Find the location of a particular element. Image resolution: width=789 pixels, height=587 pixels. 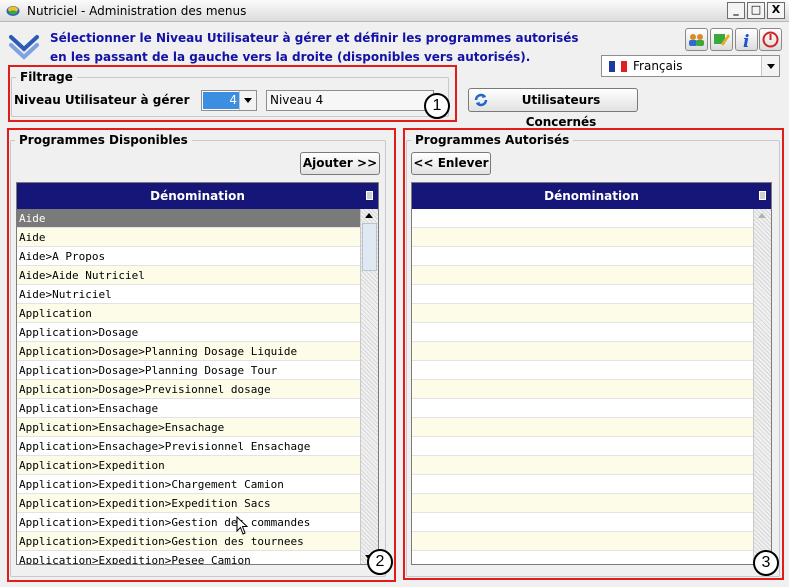

edit-button is located at coordinates (721, 39).